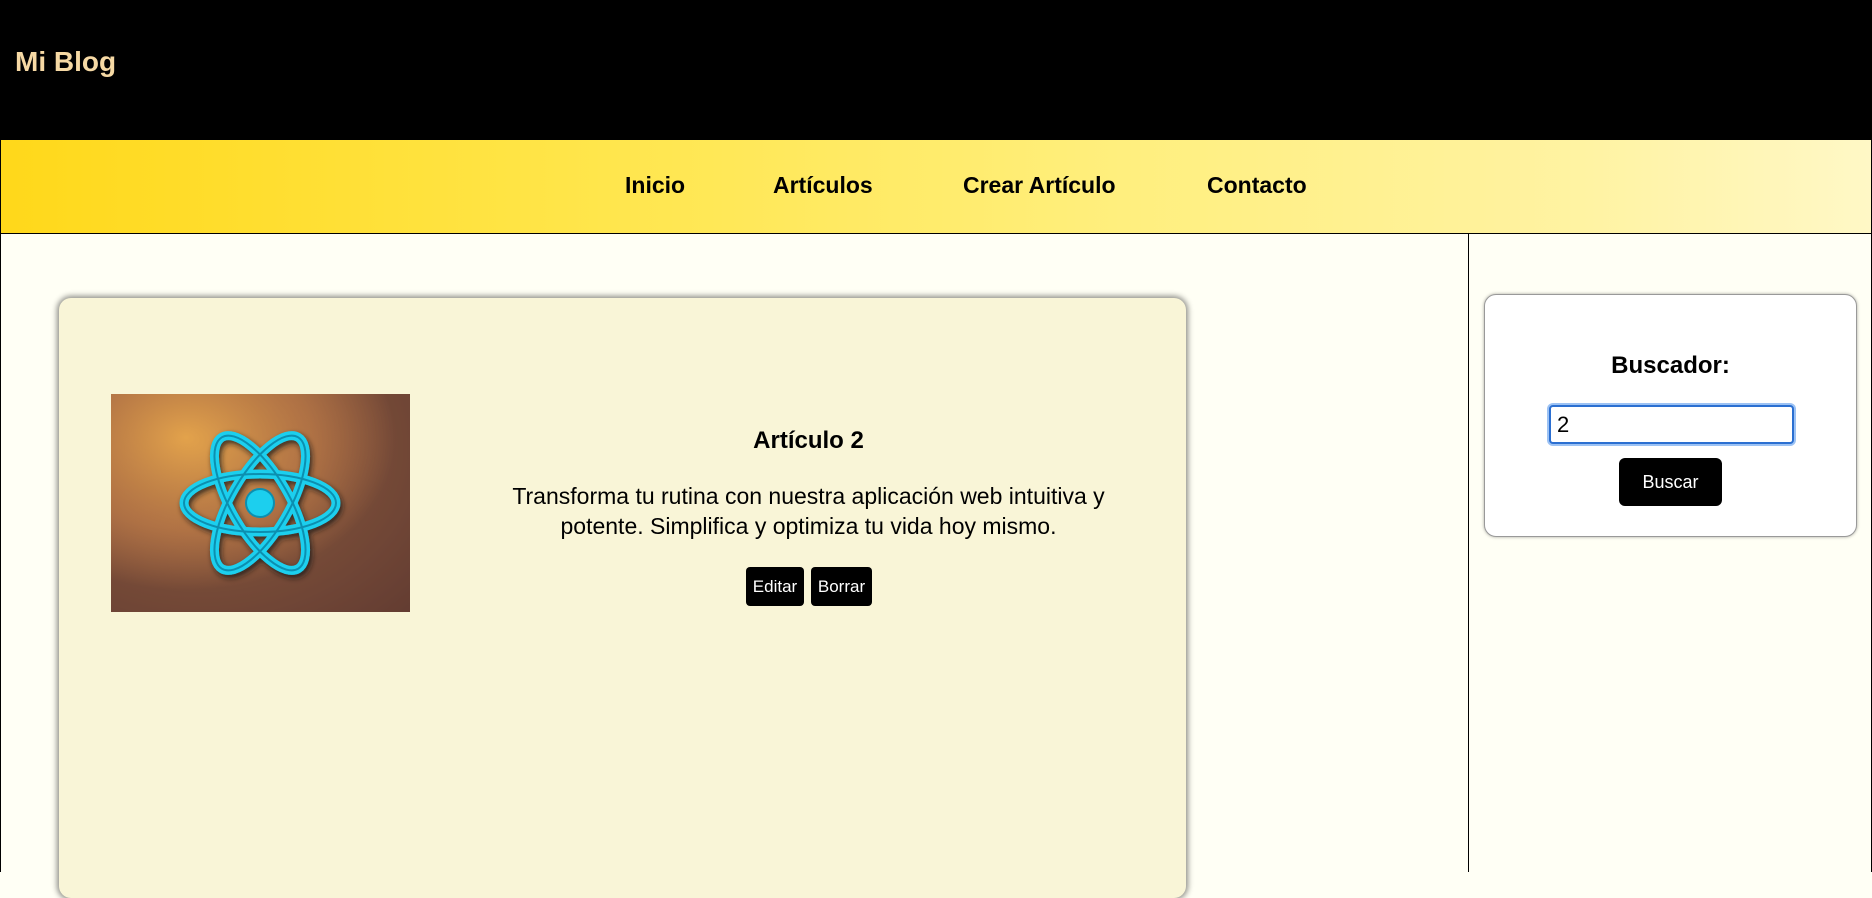  I want to click on site-title: Mi Blog, so click(66, 61).